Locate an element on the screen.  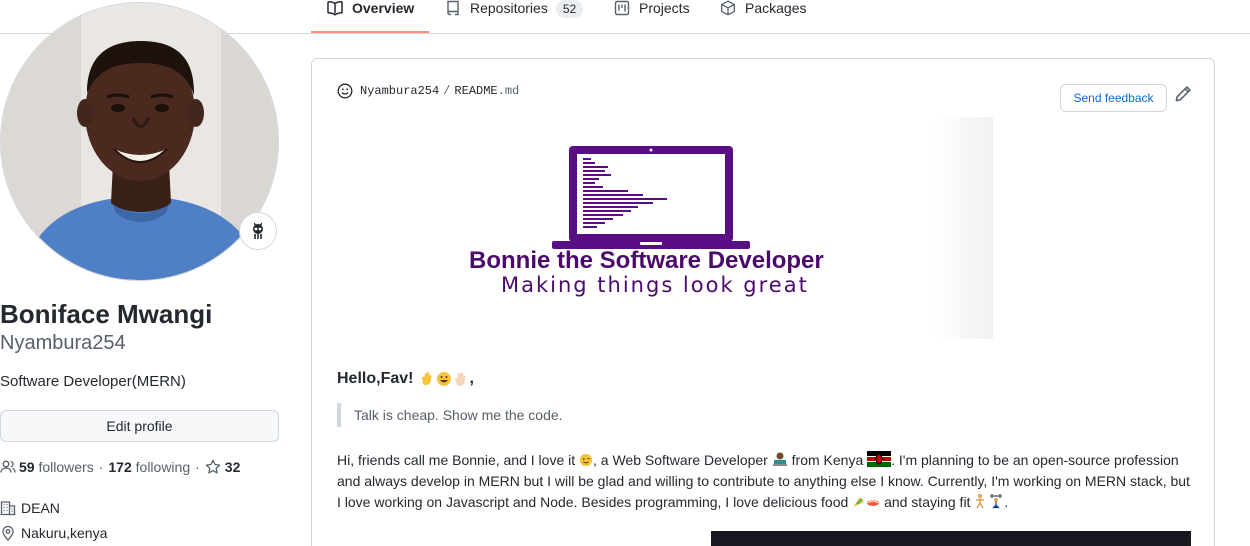
profile-username: Nyambura254 is located at coordinates (63, 343).